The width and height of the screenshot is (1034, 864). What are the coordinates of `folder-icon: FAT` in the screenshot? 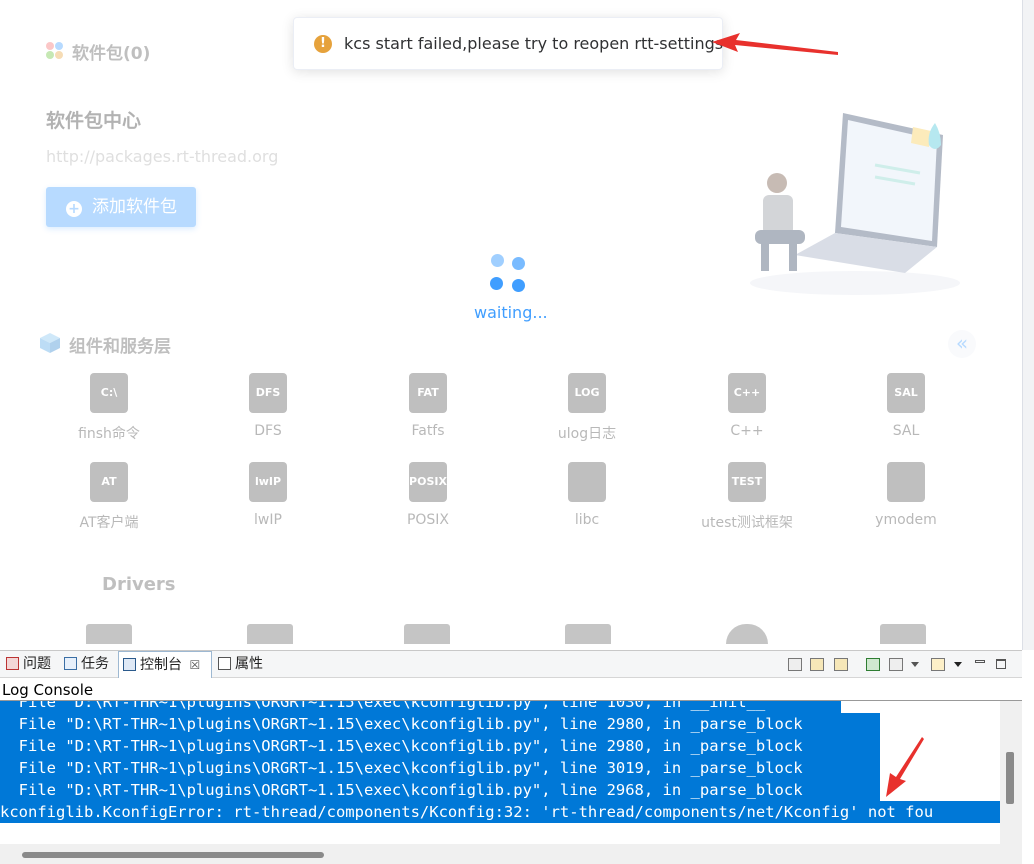 It's located at (428, 393).